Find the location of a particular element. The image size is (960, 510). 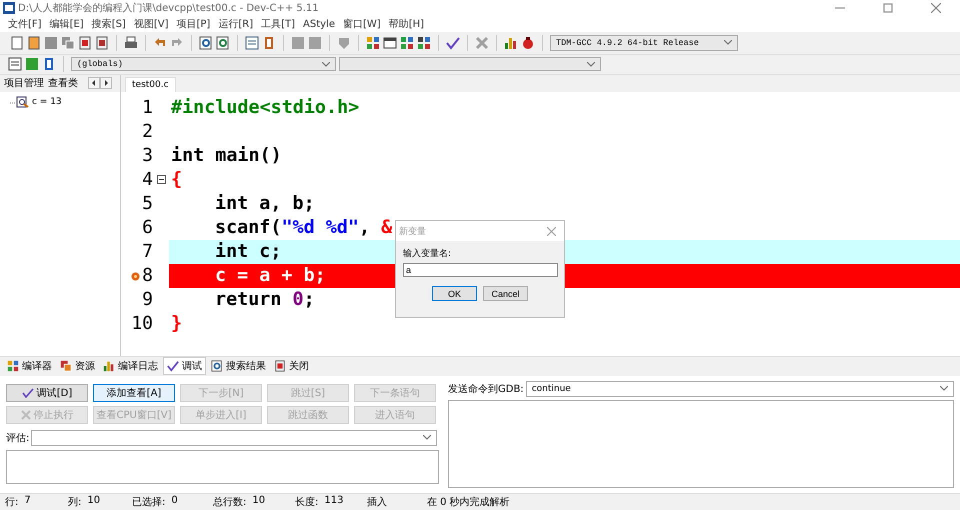

print-icon is located at coordinates (131, 43).